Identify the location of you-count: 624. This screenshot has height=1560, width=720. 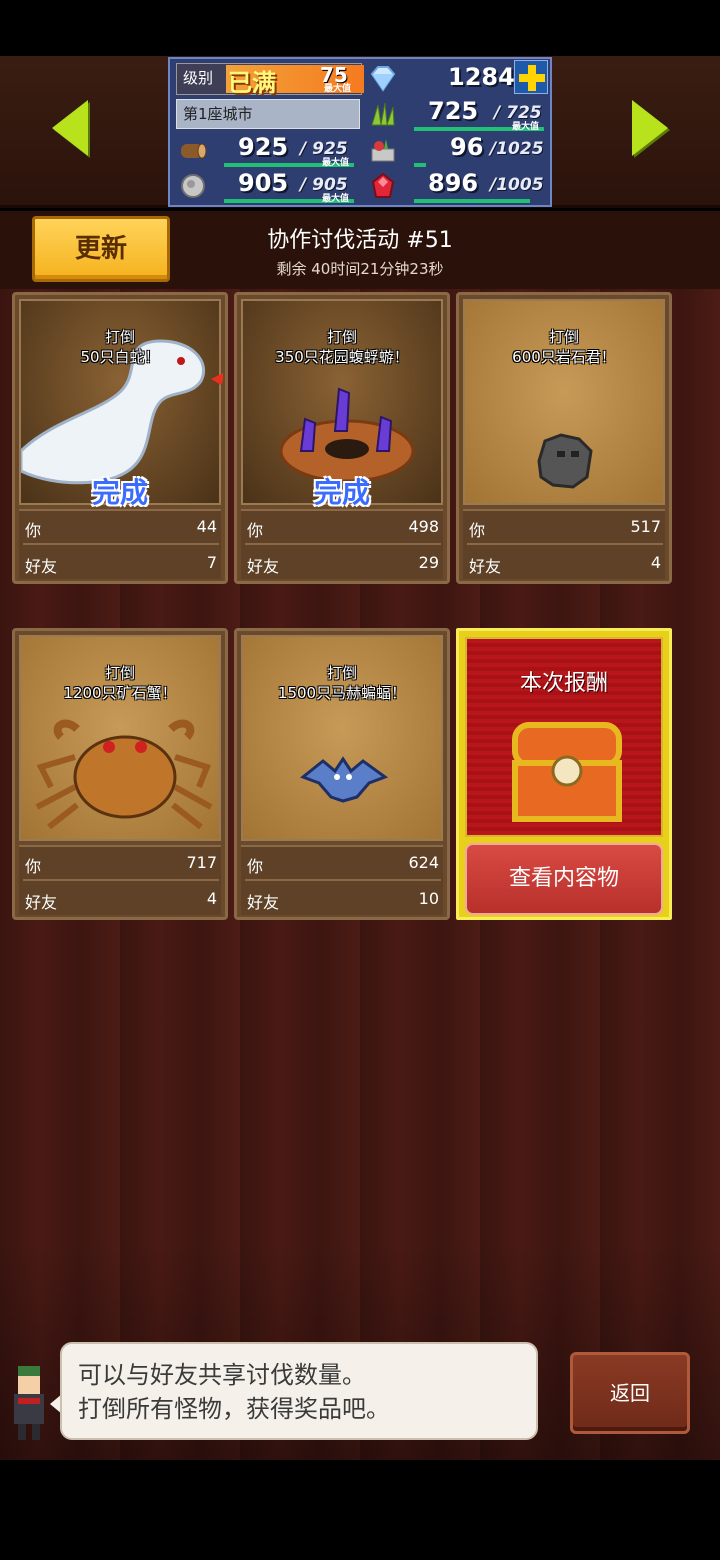
(423, 862).